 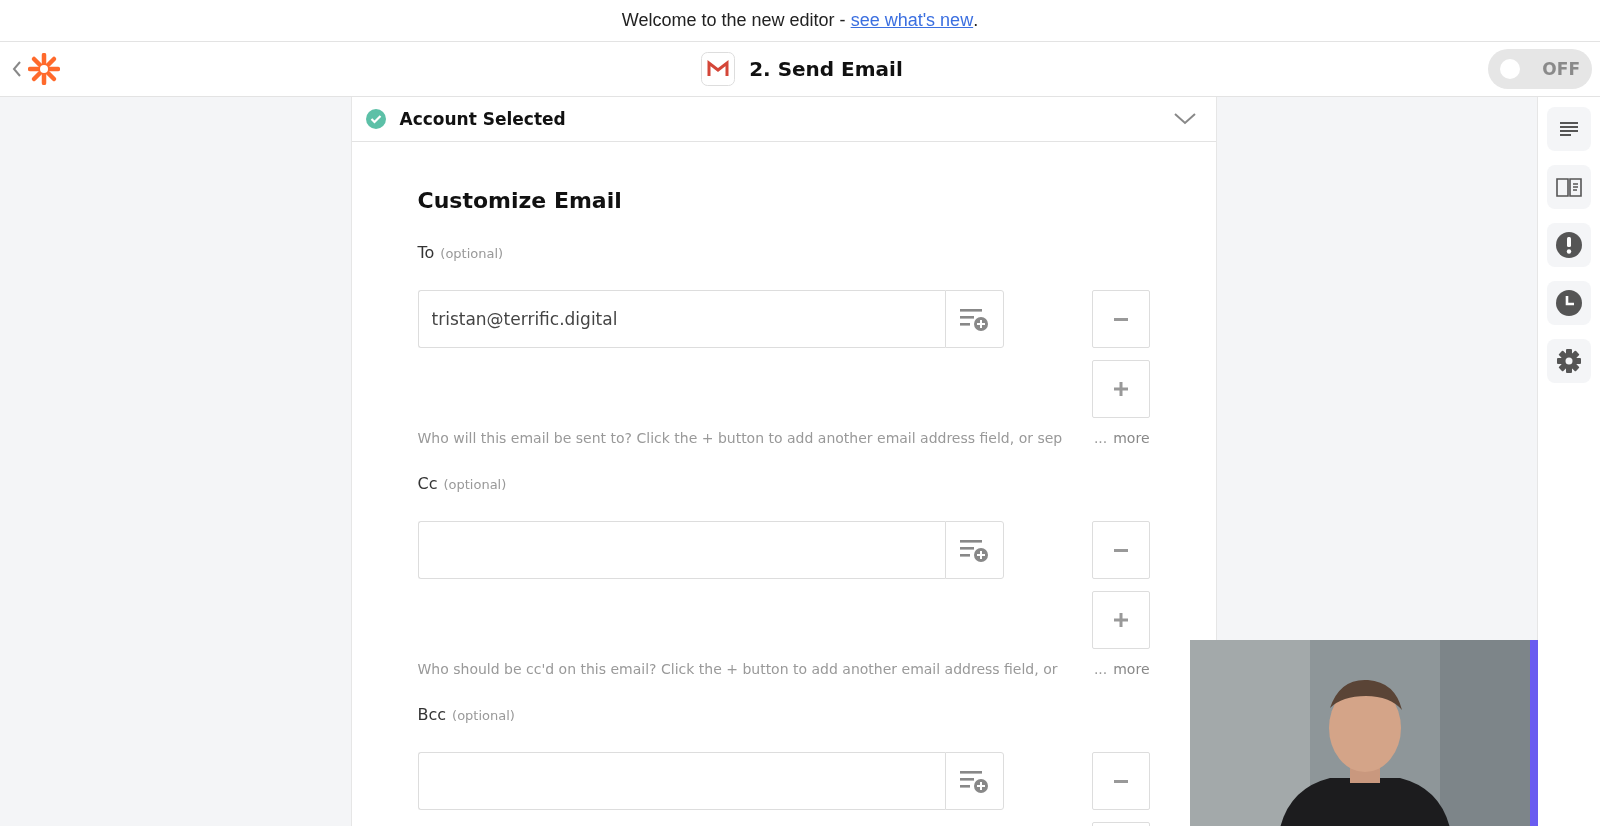 I want to click on account-selected-header: Account Selected, so click(x=783, y=119).